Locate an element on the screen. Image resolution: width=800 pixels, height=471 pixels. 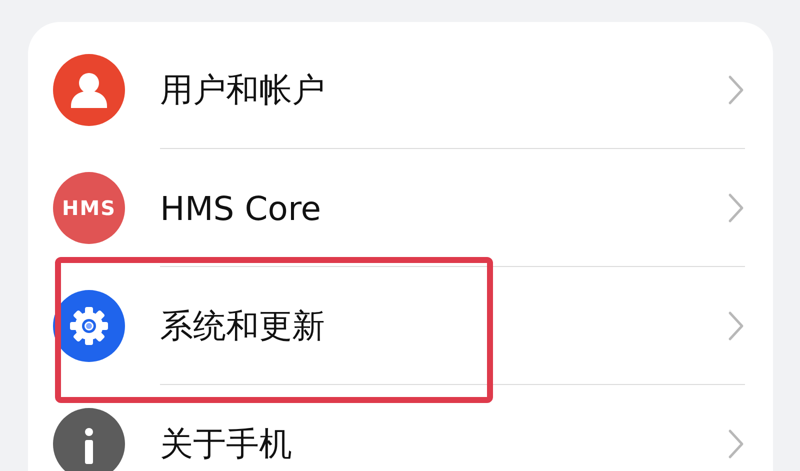
item-label: 系统和更新 is located at coordinates (443, 326).